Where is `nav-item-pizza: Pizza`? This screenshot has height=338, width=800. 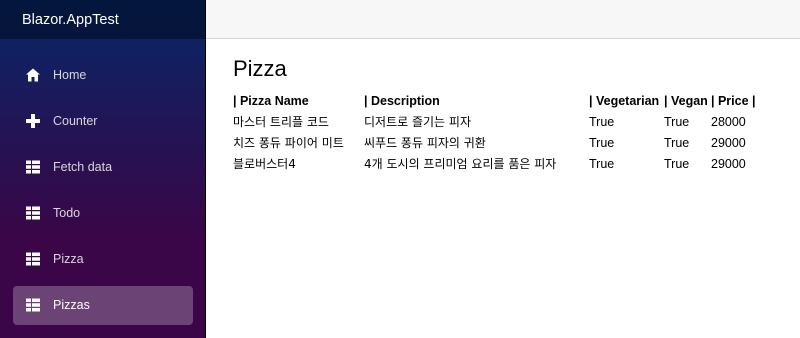
nav-item-pizza: Pizza is located at coordinates (103, 259).